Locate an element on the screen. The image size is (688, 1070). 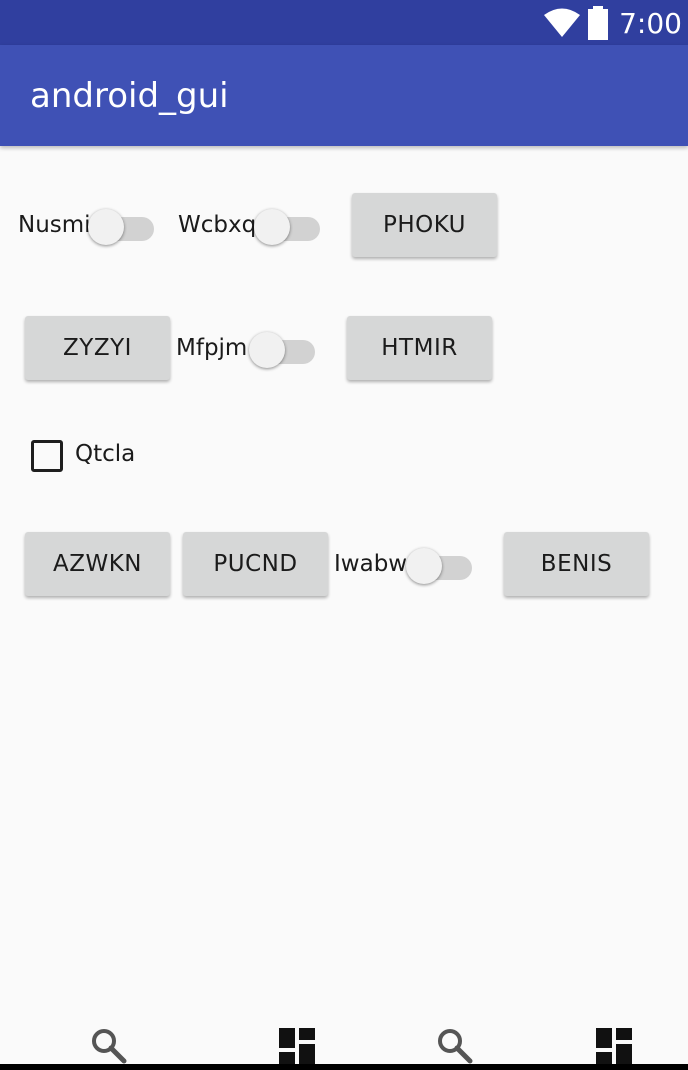
azwkn-button: AZWKN is located at coordinates (97, 564).